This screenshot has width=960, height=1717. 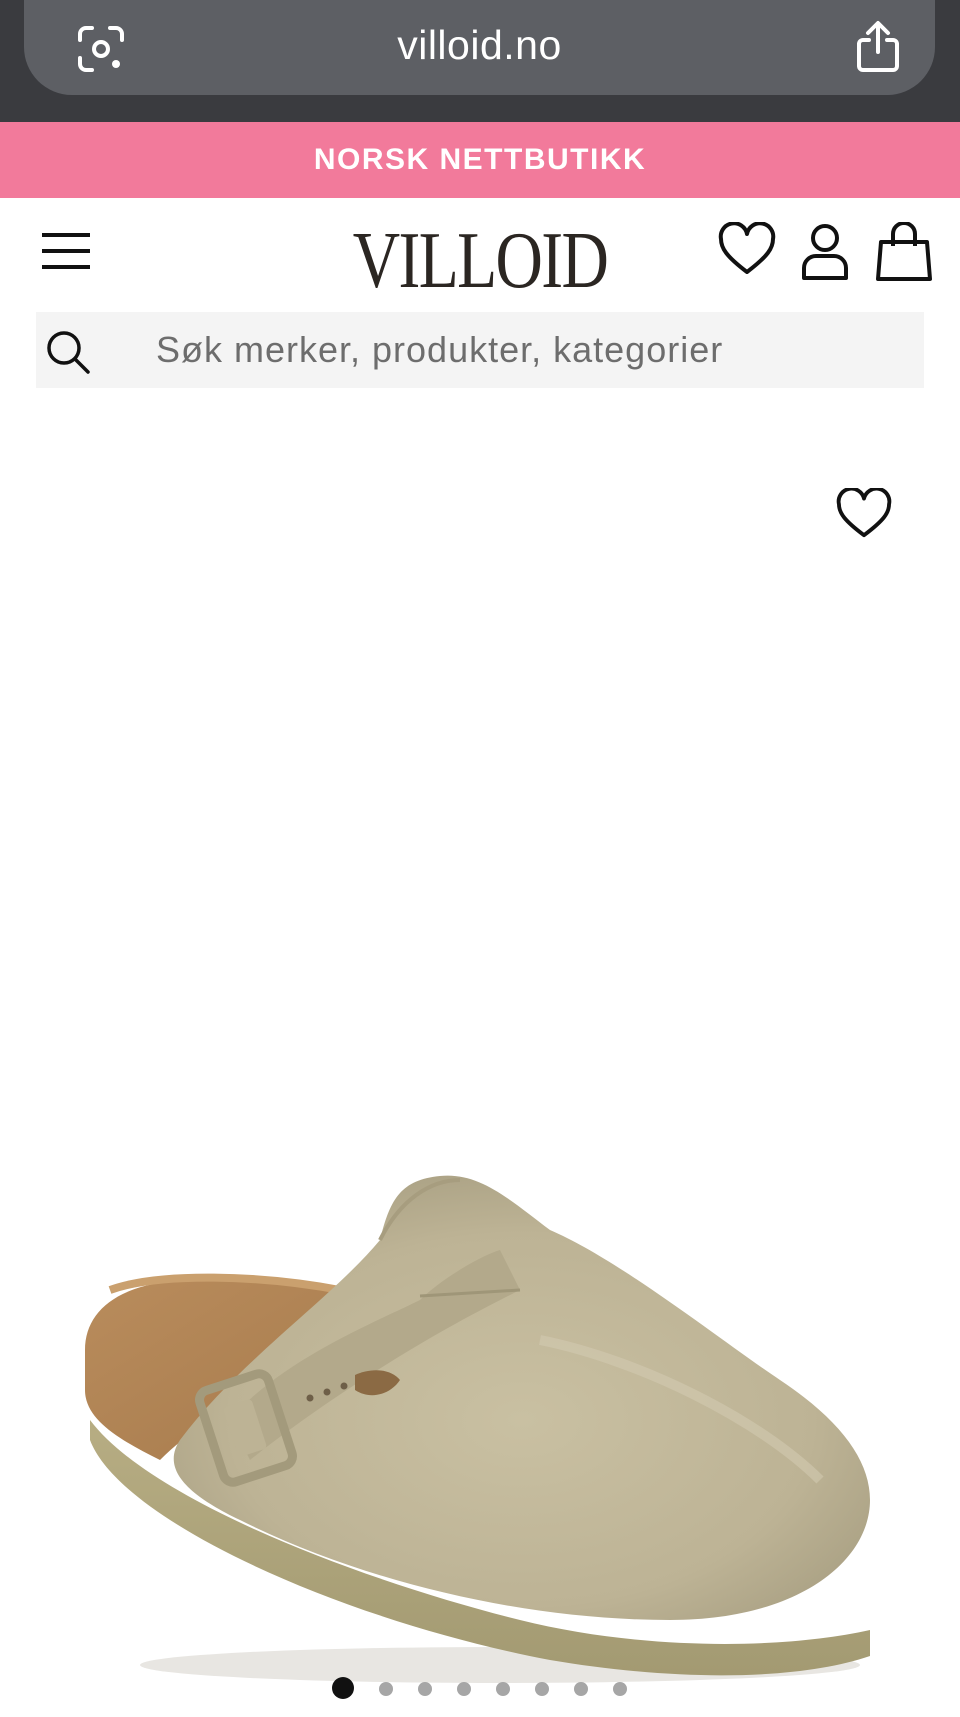 What do you see at coordinates (904, 252) in the screenshot?
I see `shopping-bag-icon` at bounding box center [904, 252].